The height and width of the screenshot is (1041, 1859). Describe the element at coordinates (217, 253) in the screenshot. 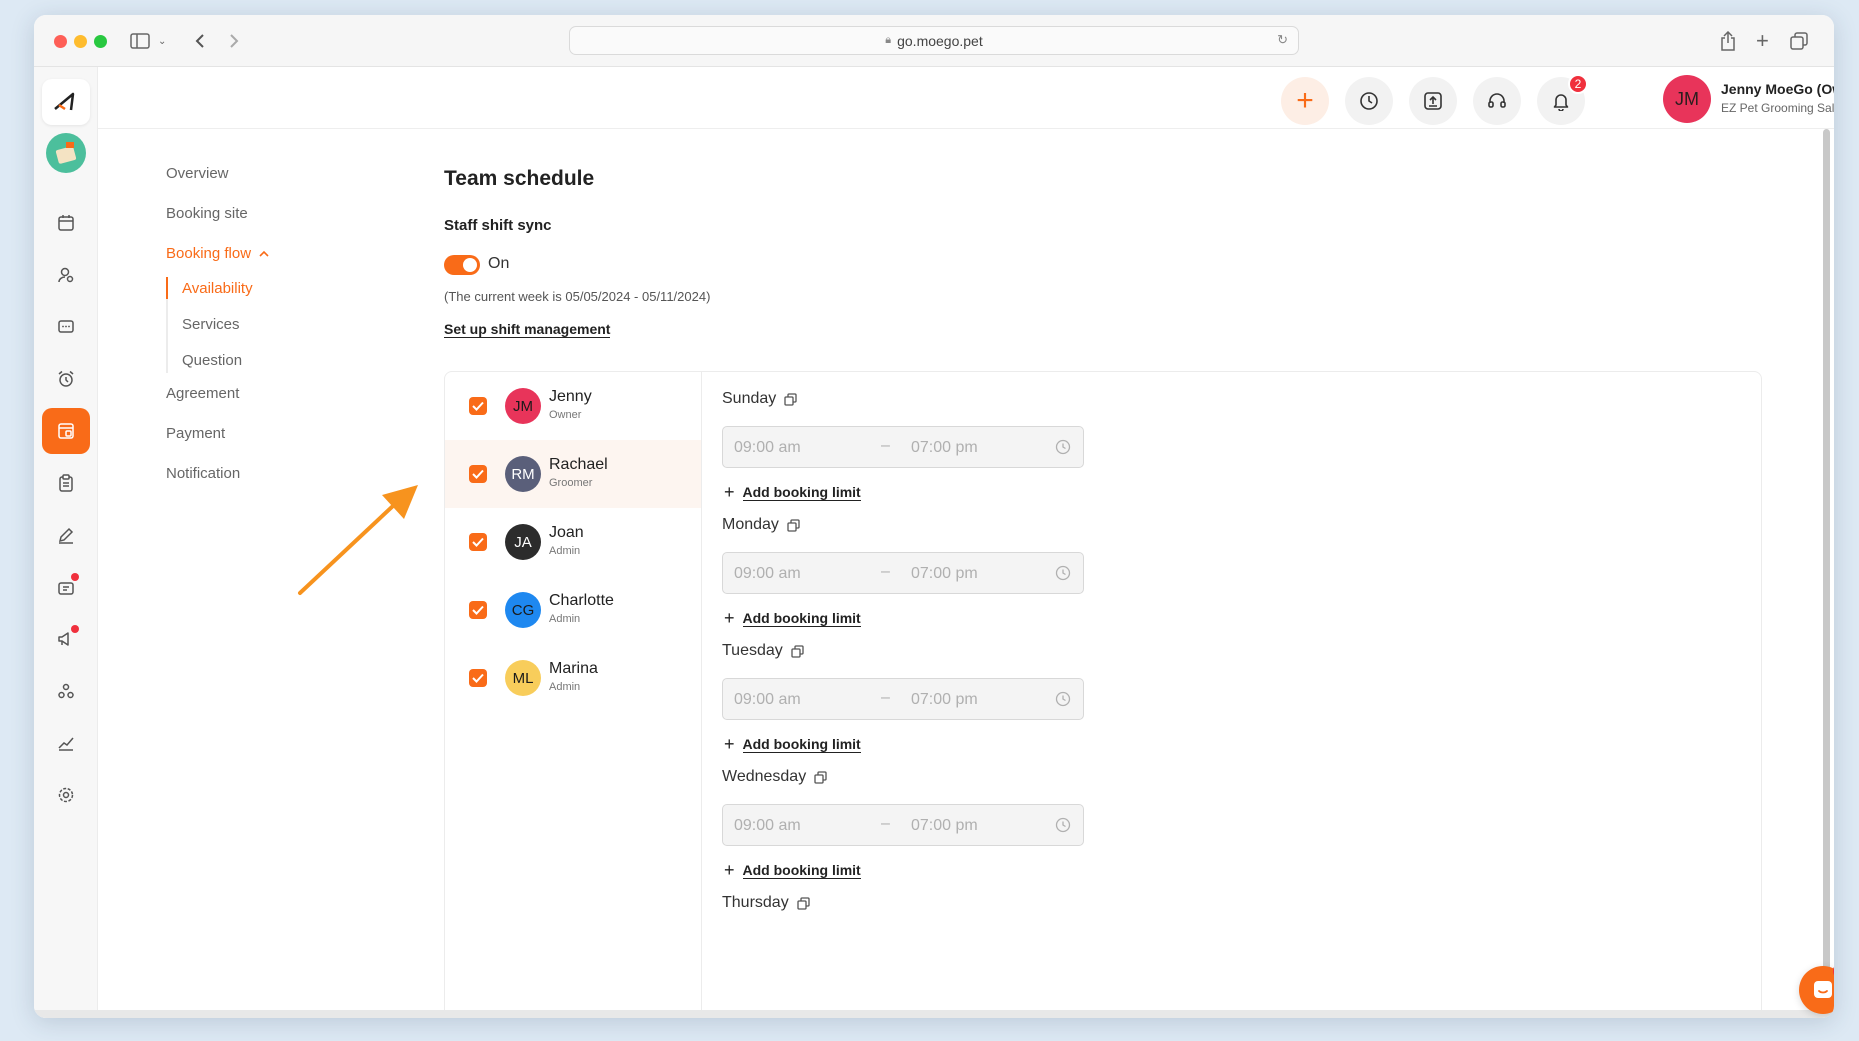

I see `sidebar-item-booking-flow: Booking flow` at that location.